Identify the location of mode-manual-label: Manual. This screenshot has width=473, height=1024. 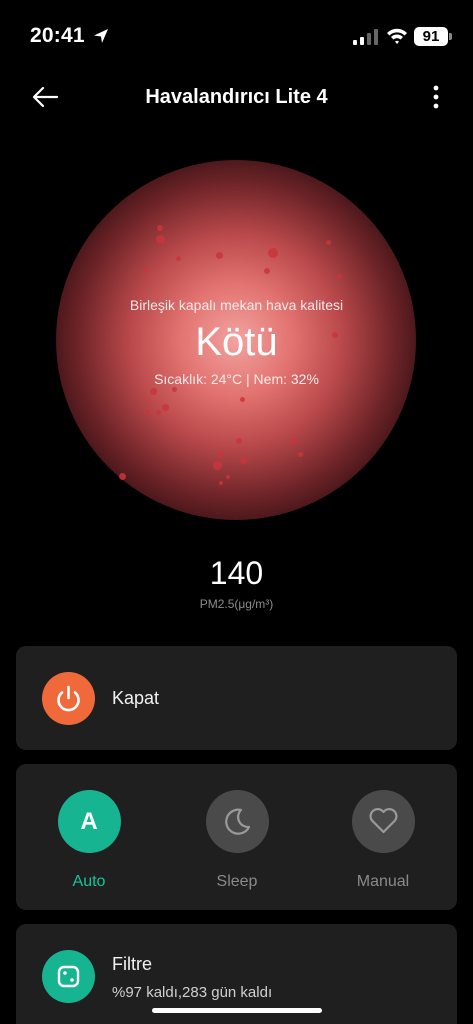
(383, 881).